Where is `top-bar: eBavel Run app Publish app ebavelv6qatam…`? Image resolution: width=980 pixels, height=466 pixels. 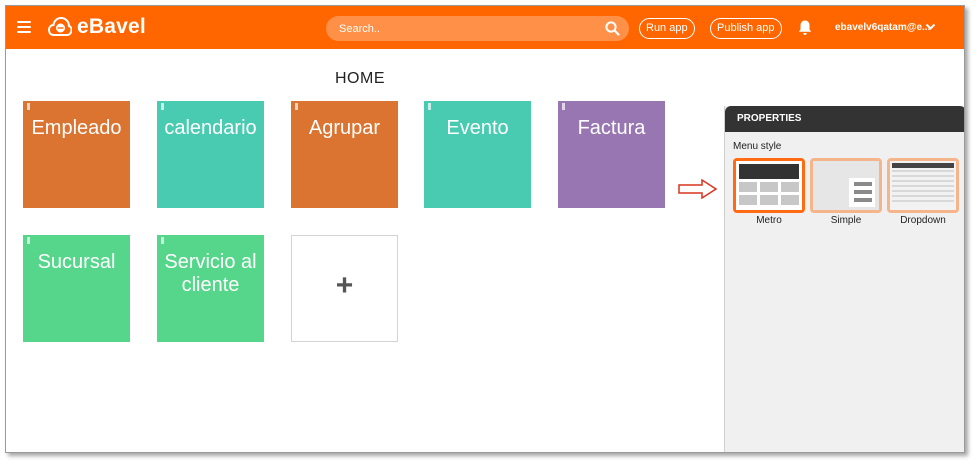 top-bar: eBavel Run app Publish app ebavelv6qatam… is located at coordinates (485, 27).